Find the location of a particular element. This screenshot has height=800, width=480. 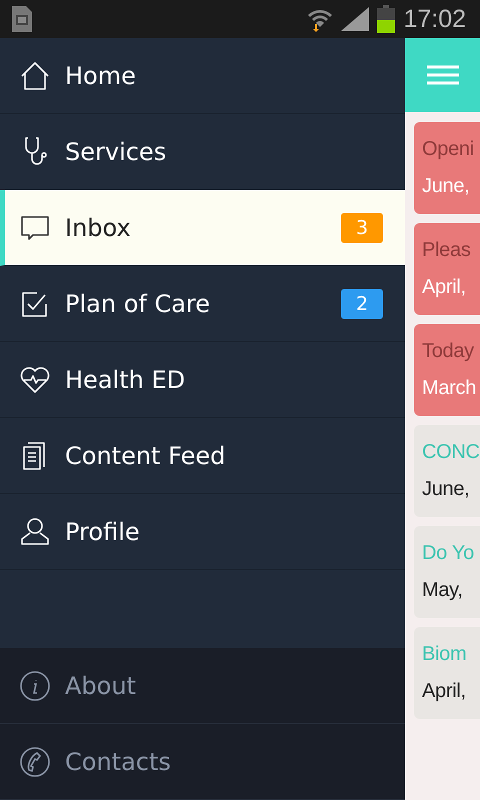

signal-icon is located at coordinates (355, 19).